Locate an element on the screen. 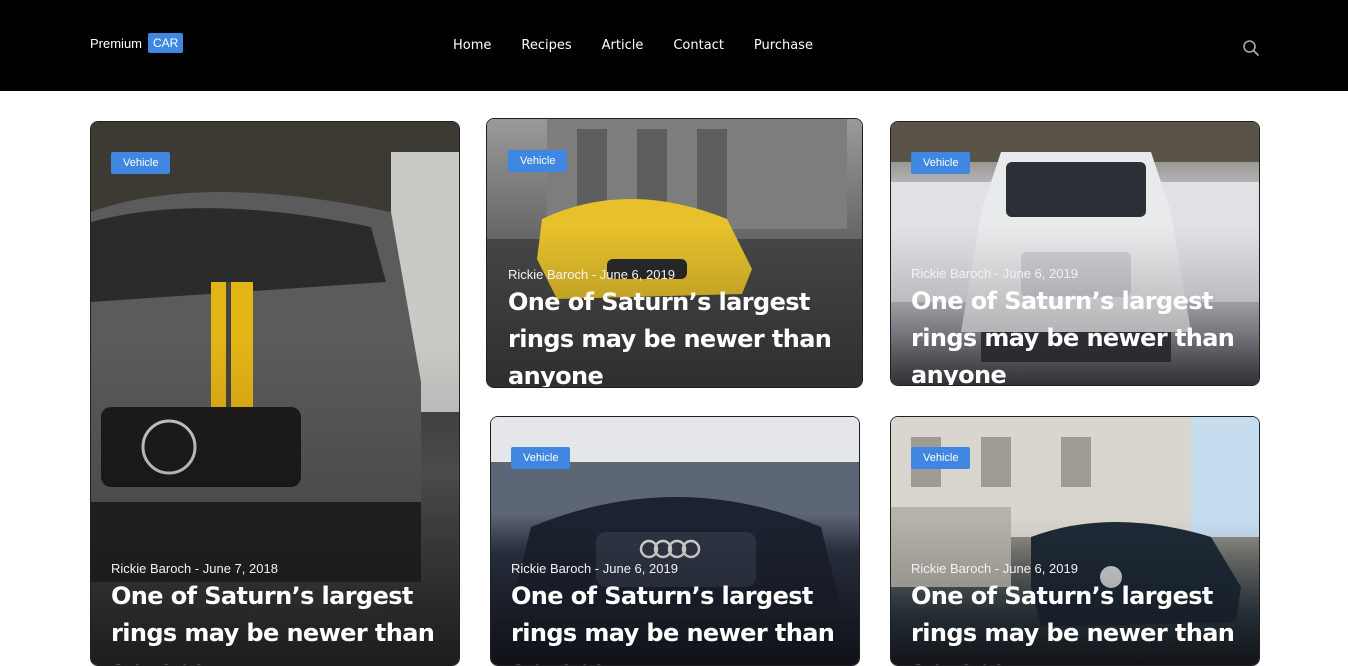 The height and width of the screenshot is (666, 1348). article-meta: Rickie Baroch - June 7, 2018 is located at coordinates (194, 568).